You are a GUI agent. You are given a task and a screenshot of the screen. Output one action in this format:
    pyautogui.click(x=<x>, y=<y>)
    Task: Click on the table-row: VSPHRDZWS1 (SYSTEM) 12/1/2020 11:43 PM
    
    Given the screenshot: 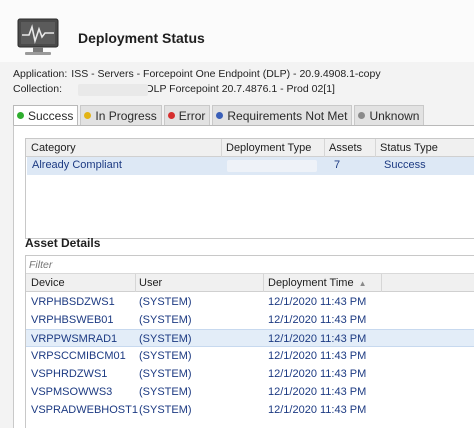 What is the action you would take?
    pyautogui.click(x=250, y=374)
    